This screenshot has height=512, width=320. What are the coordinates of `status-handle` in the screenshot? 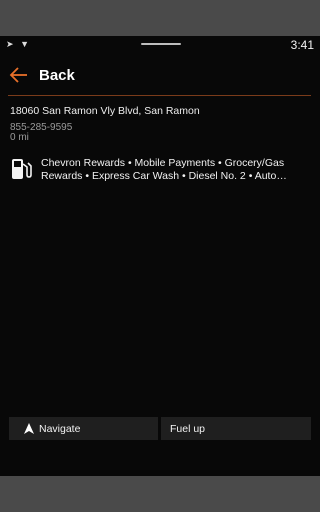 It's located at (161, 44).